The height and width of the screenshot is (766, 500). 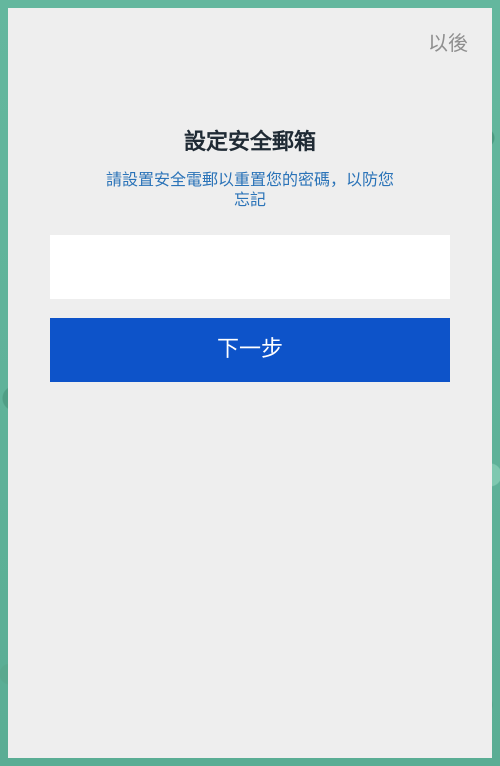 What do you see at coordinates (448, 43) in the screenshot?
I see `later-link: 以後` at bounding box center [448, 43].